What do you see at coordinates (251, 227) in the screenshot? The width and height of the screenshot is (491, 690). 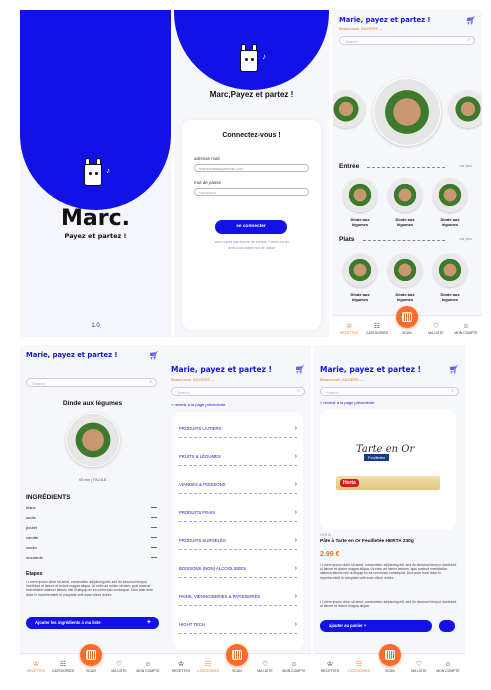 I see `login-button: se connecter` at bounding box center [251, 227].